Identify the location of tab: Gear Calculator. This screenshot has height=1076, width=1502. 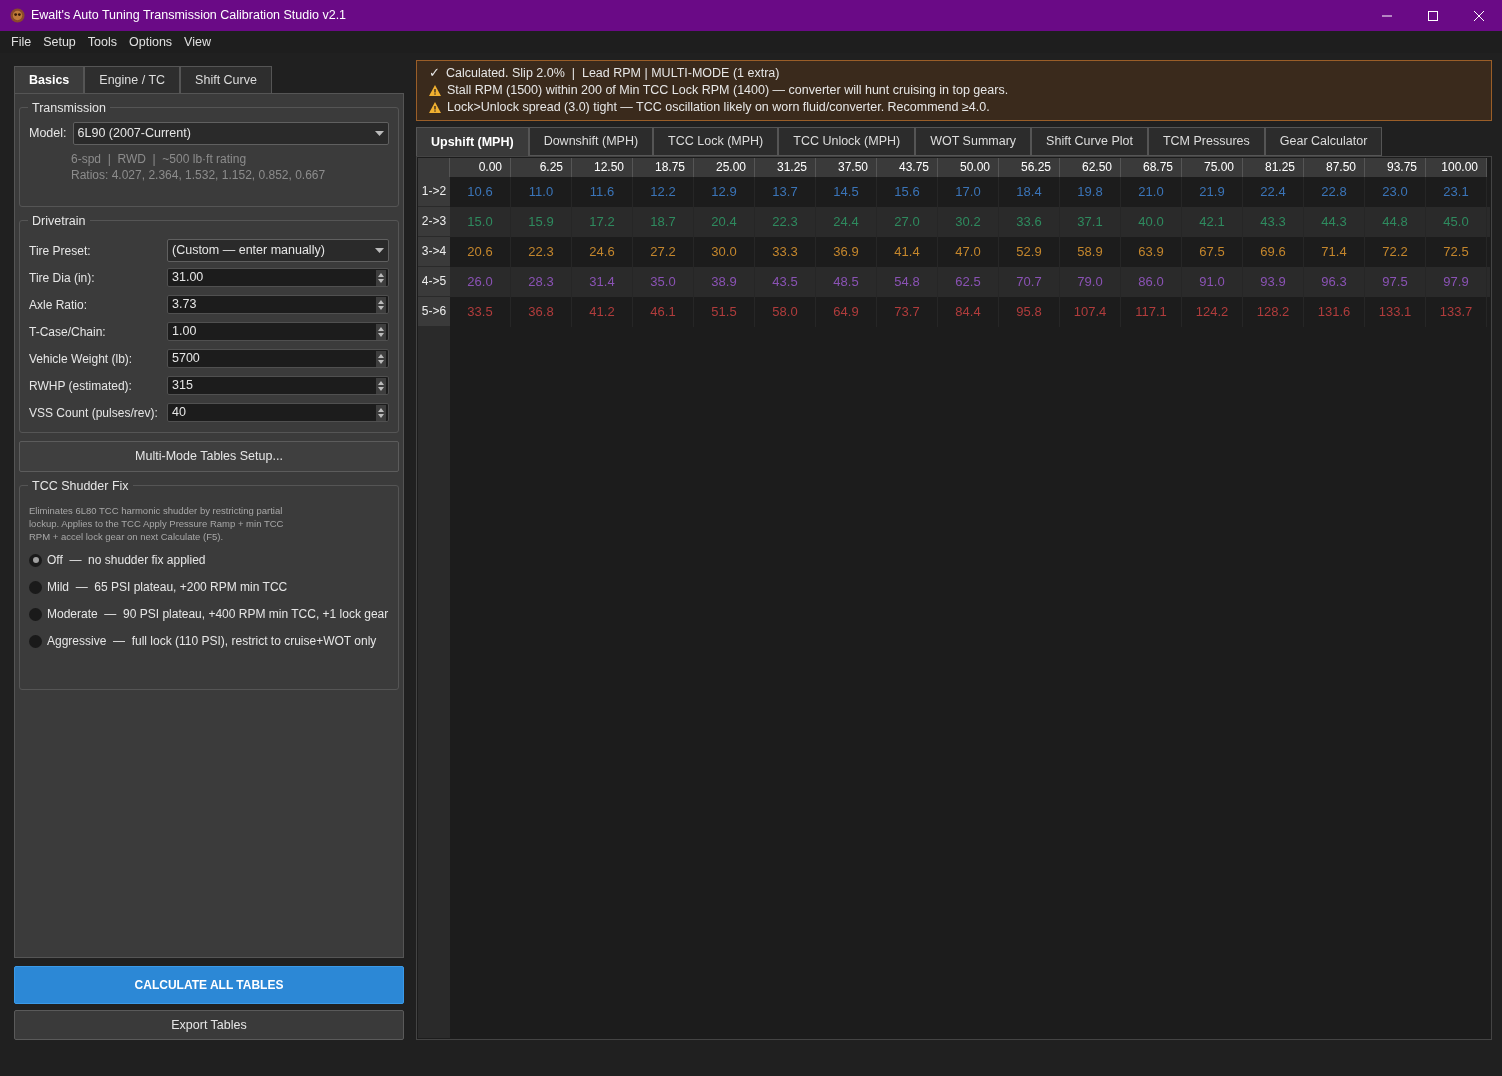
(1323, 141).